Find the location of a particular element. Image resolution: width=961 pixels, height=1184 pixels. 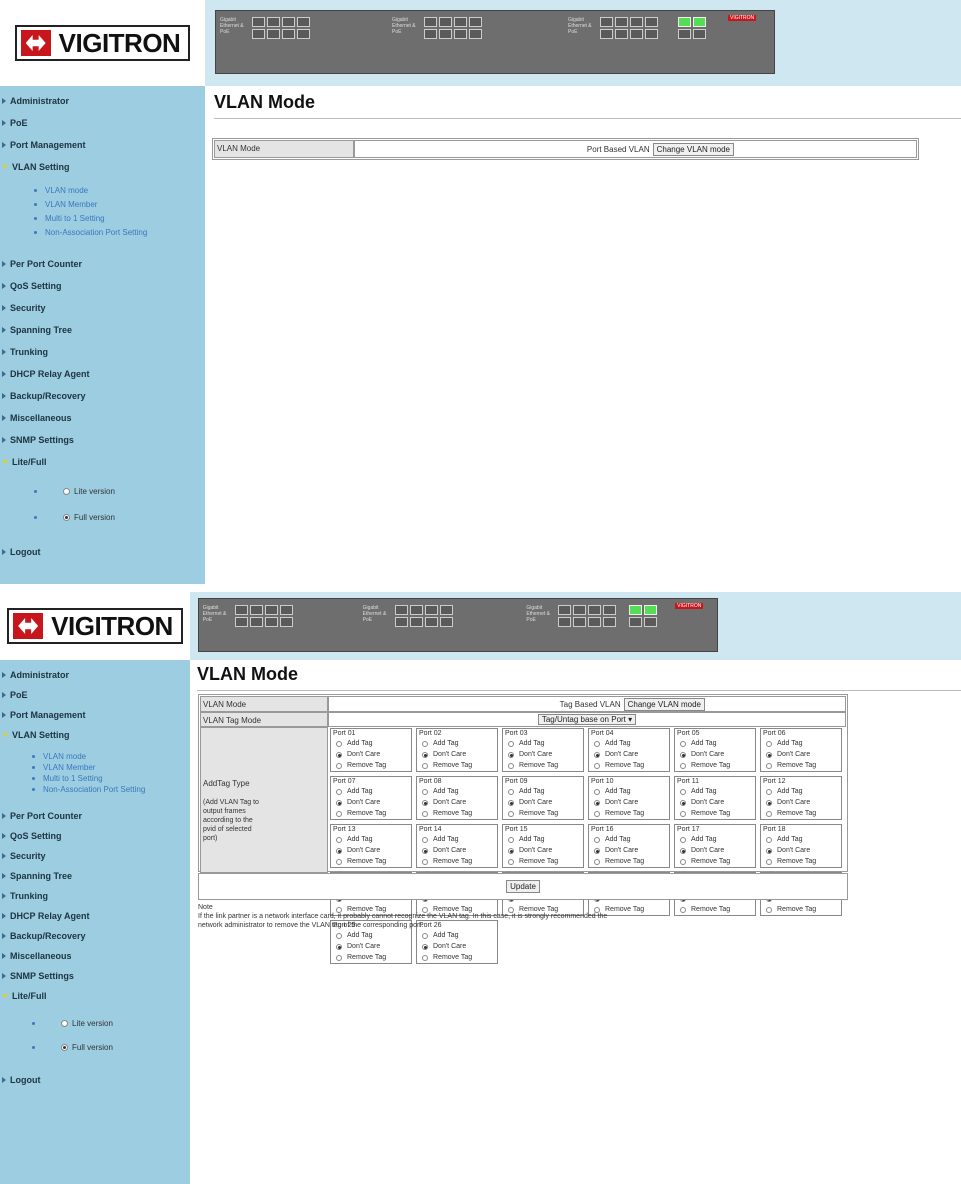

tag-mode-select: Tag/Untag base on Port ▾ is located at coordinates (587, 719).